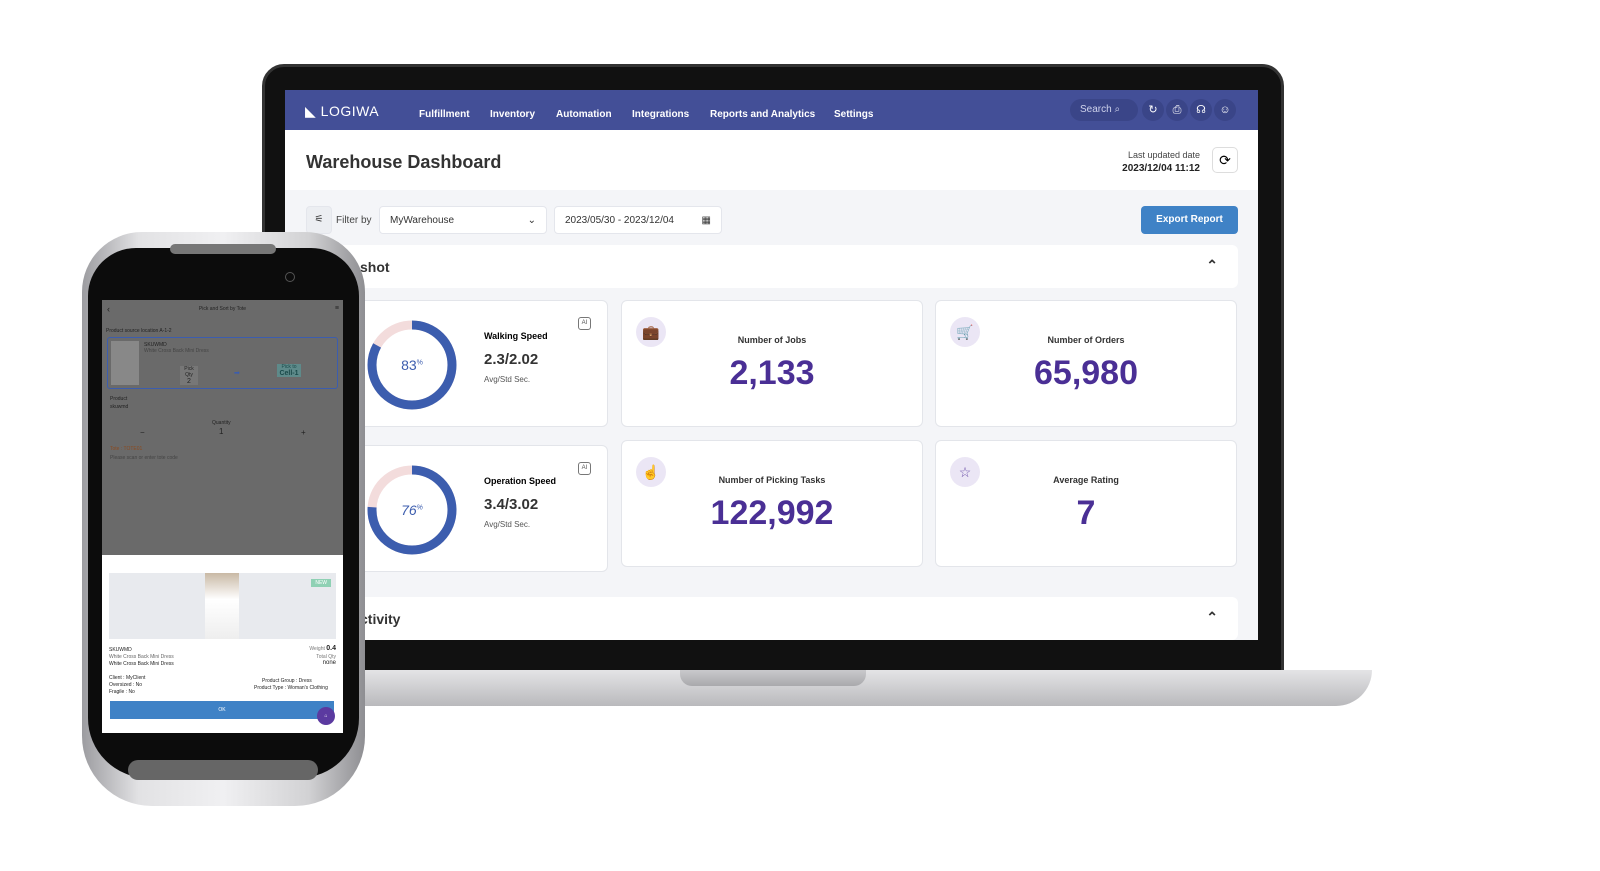 Image resolution: width=1600 pixels, height=871 pixels. What do you see at coordinates (189, 381) in the screenshot?
I see `pick-qty: 2` at bounding box center [189, 381].